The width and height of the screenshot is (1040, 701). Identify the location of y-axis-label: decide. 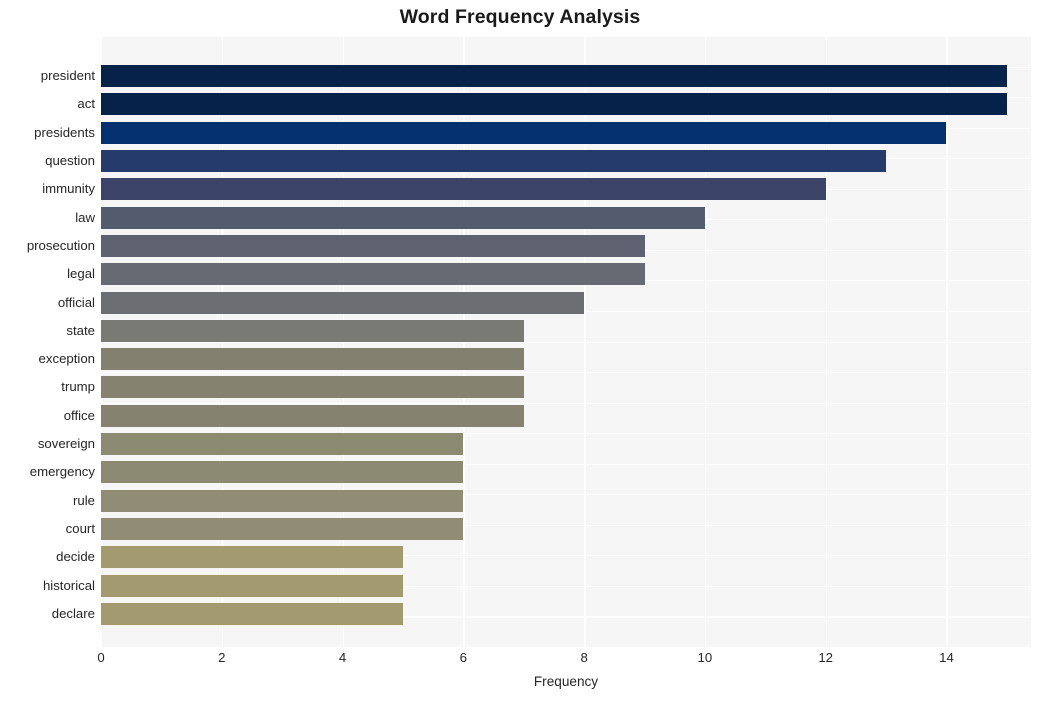
(75, 557).